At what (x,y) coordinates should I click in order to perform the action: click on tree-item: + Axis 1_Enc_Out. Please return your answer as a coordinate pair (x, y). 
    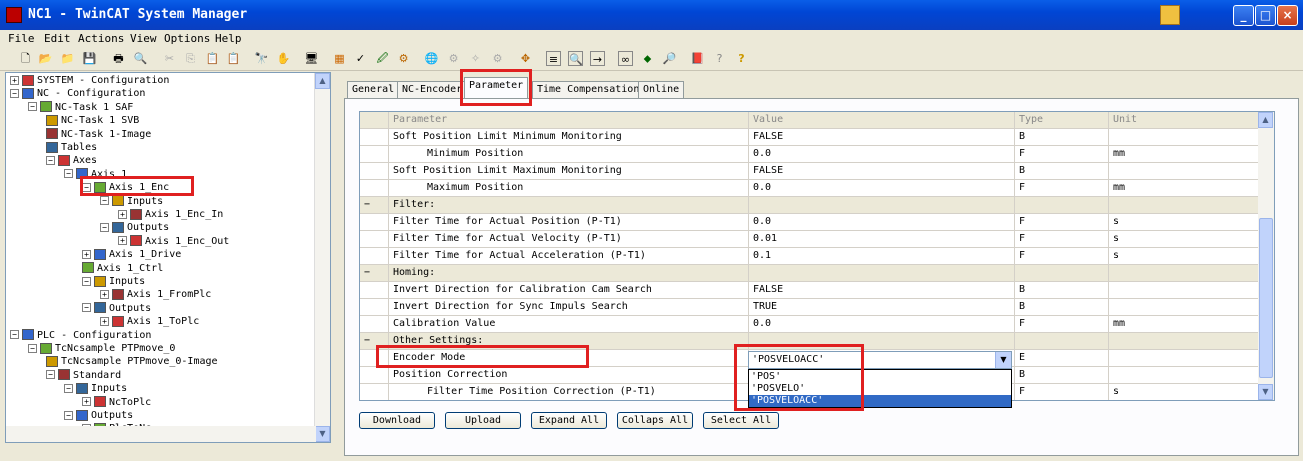
    Looking at the image, I should click on (173, 241).